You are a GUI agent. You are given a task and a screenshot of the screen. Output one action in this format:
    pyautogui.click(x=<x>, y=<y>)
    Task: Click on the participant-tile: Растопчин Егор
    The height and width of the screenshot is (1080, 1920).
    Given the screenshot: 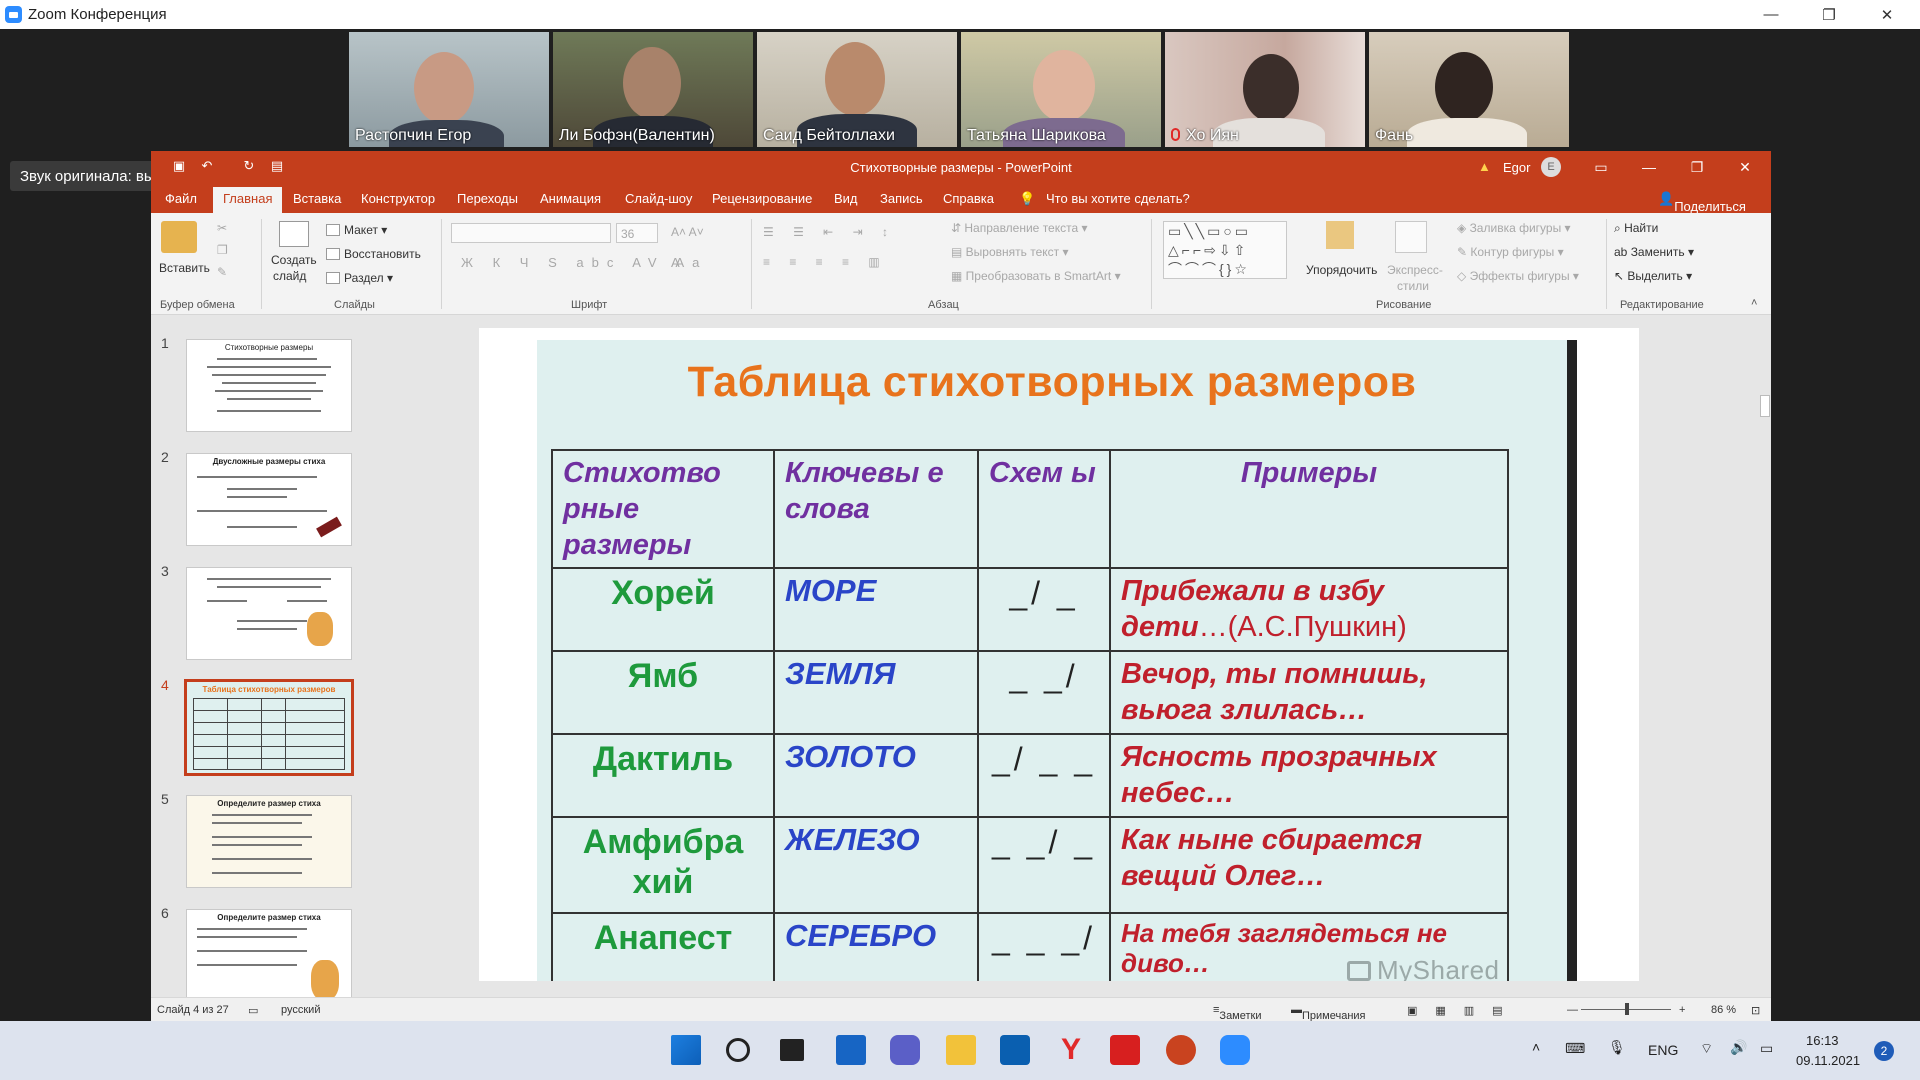 What is the action you would take?
    pyautogui.click(x=449, y=89)
    